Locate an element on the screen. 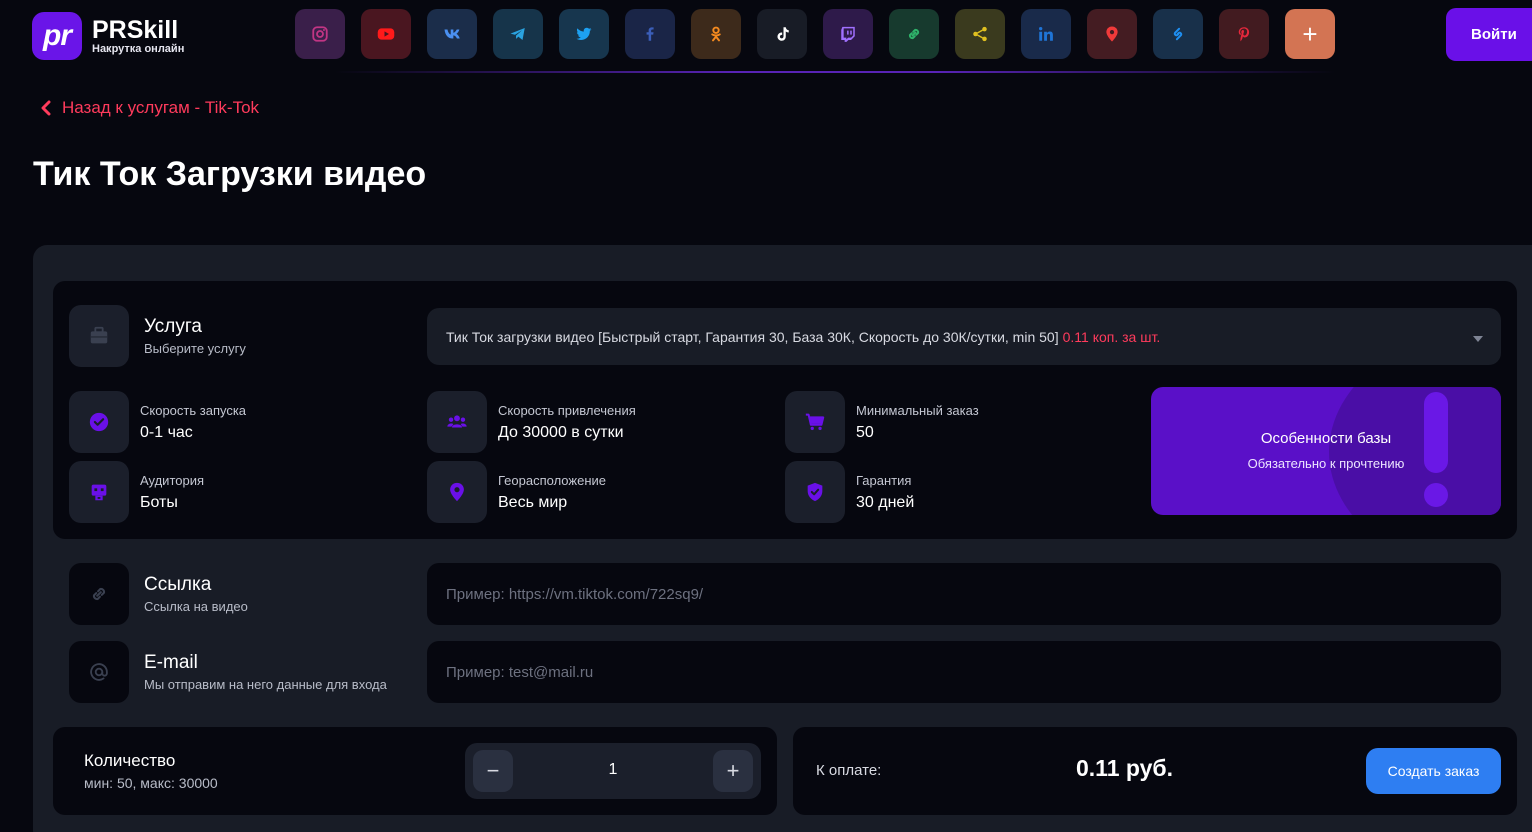 The image size is (1532, 832). tiktok-button is located at coordinates (782, 34).